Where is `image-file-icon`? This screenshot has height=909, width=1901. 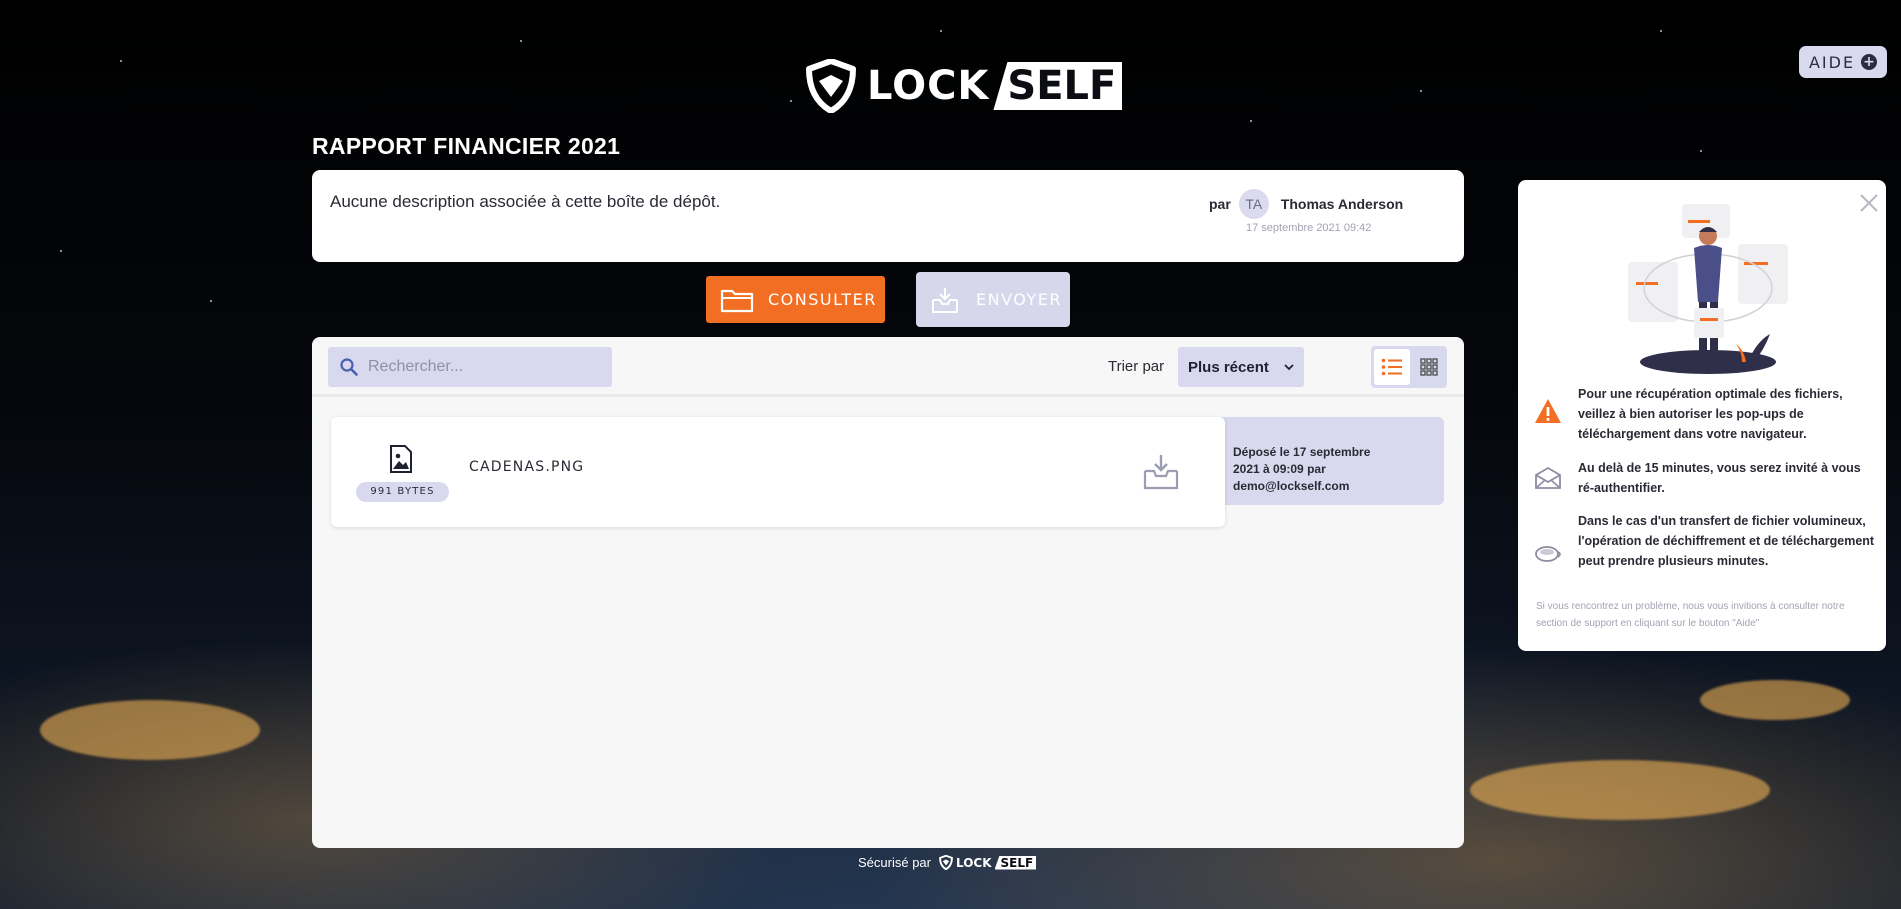
image-file-icon is located at coordinates (401, 459).